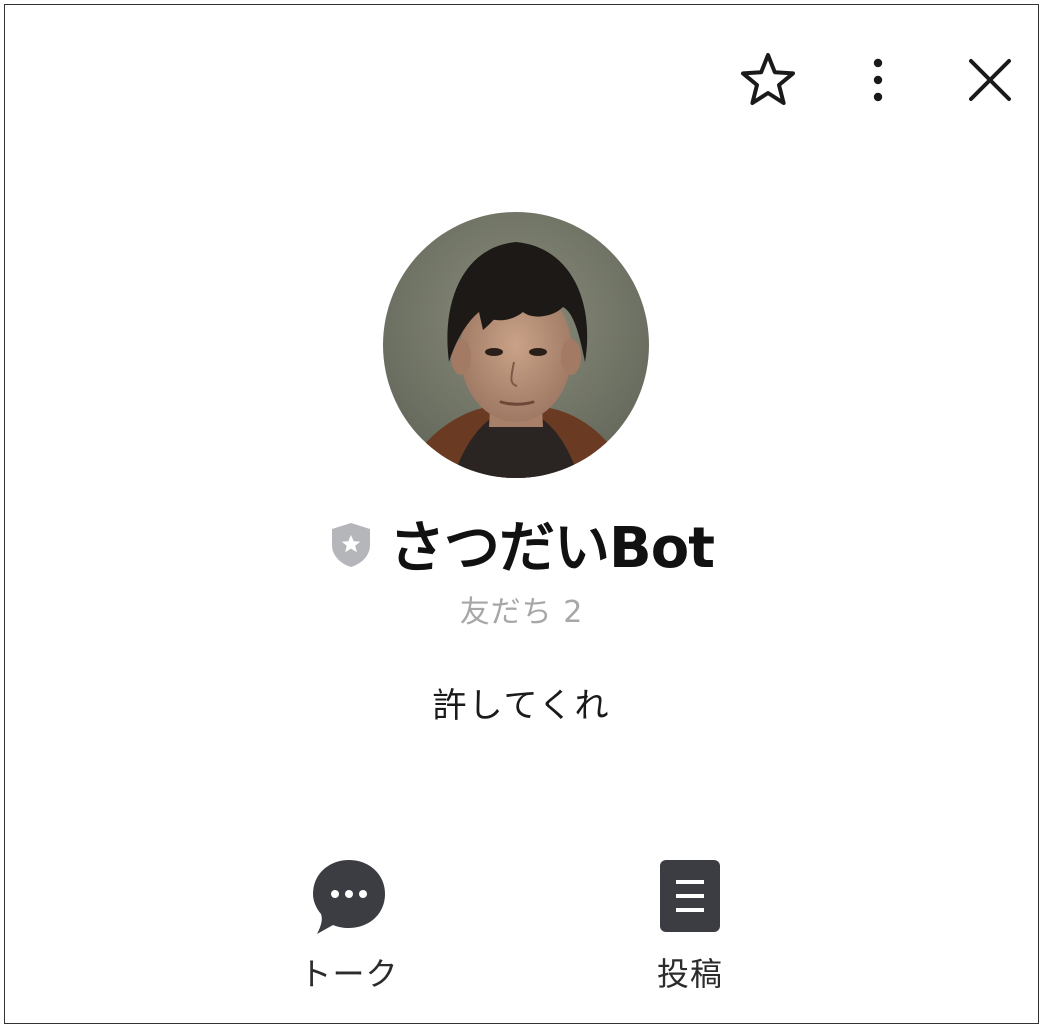 Image resolution: width=1045 pixels, height=1034 pixels. What do you see at coordinates (521, 75) in the screenshot?
I see `header-actions` at bounding box center [521, 75].